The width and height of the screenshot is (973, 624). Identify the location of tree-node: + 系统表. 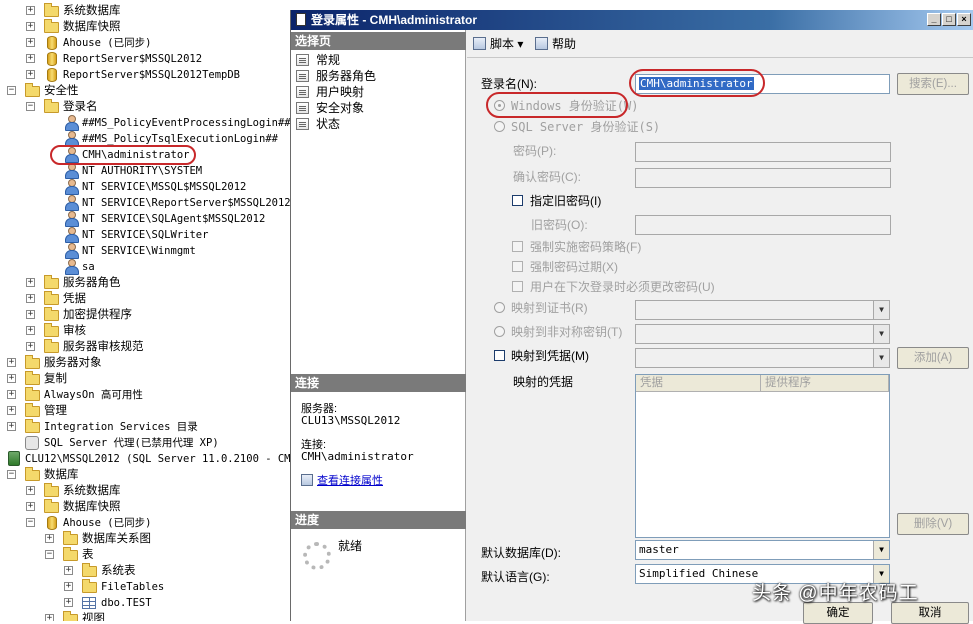
(145, 571).